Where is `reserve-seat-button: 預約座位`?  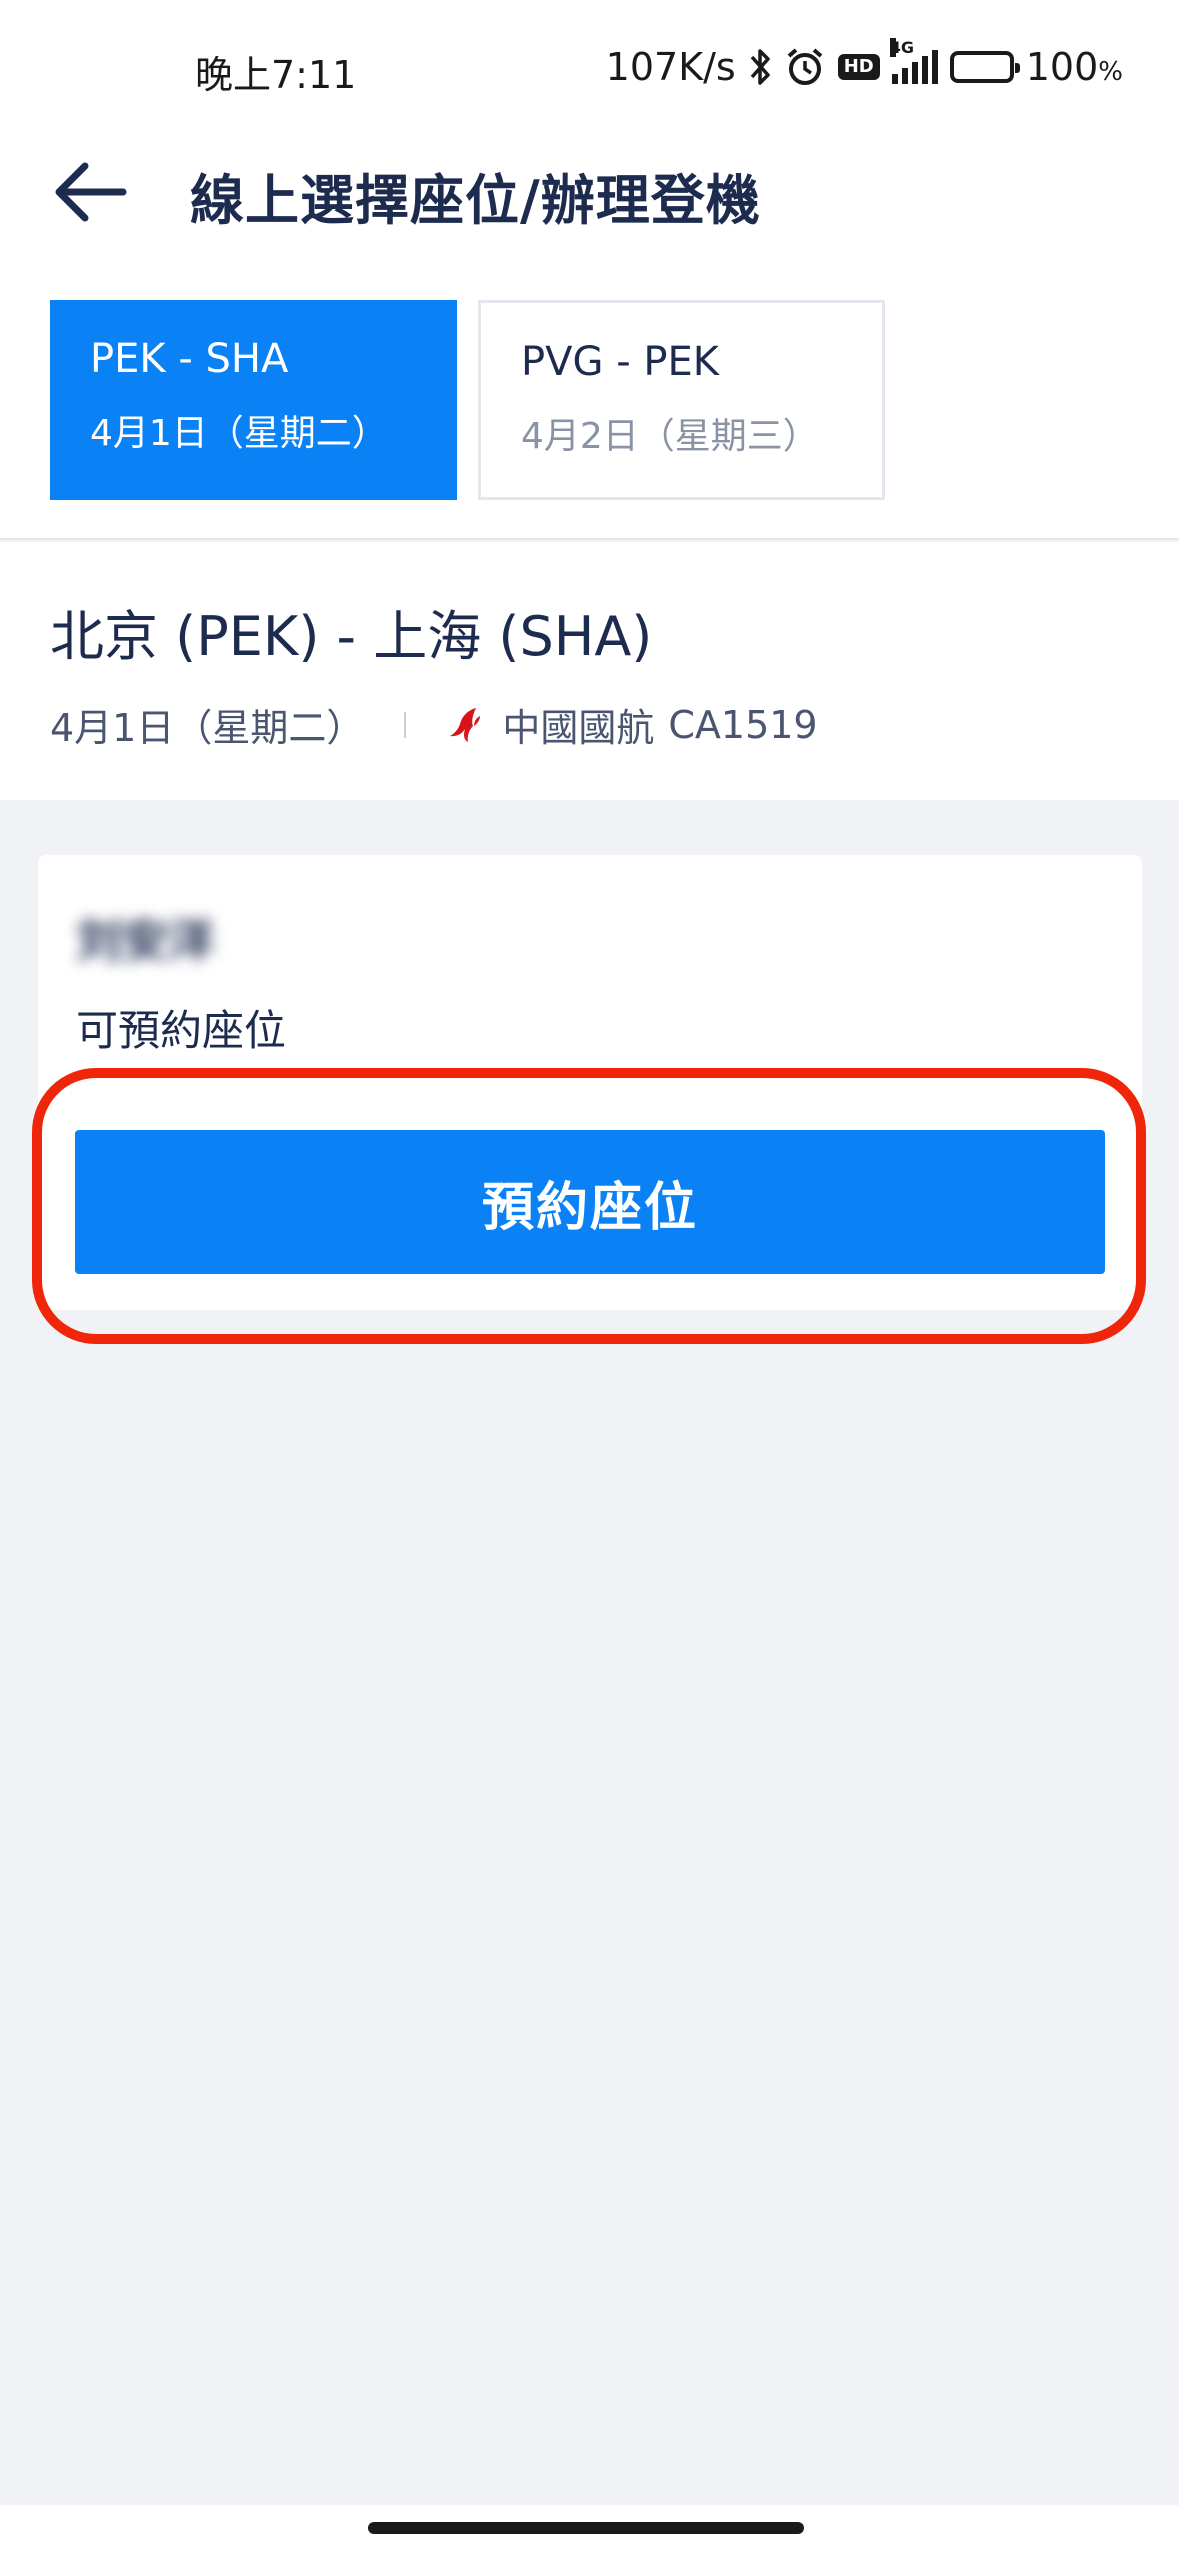 reserve-seat-button: 預約座位 is located at coordinates (590, 1202).